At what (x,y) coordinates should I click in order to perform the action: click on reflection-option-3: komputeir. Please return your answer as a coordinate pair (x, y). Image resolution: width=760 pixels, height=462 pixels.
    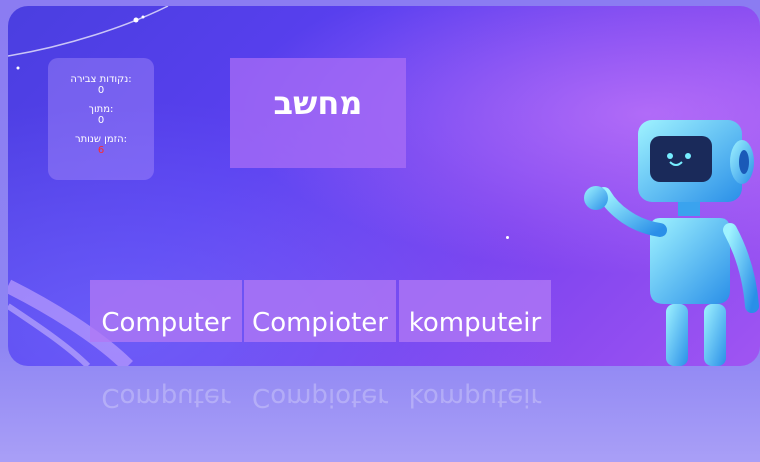
    Looking at the image, I should click on (475, 397).